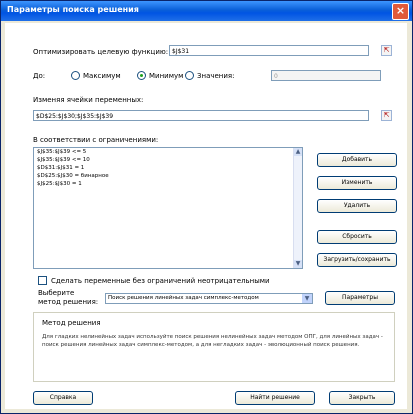 This screenshot has height=414, width=413. Describe the element at coordinates (360, 298) in the screenshot. I see `parameters-button: Параметры` at that location.